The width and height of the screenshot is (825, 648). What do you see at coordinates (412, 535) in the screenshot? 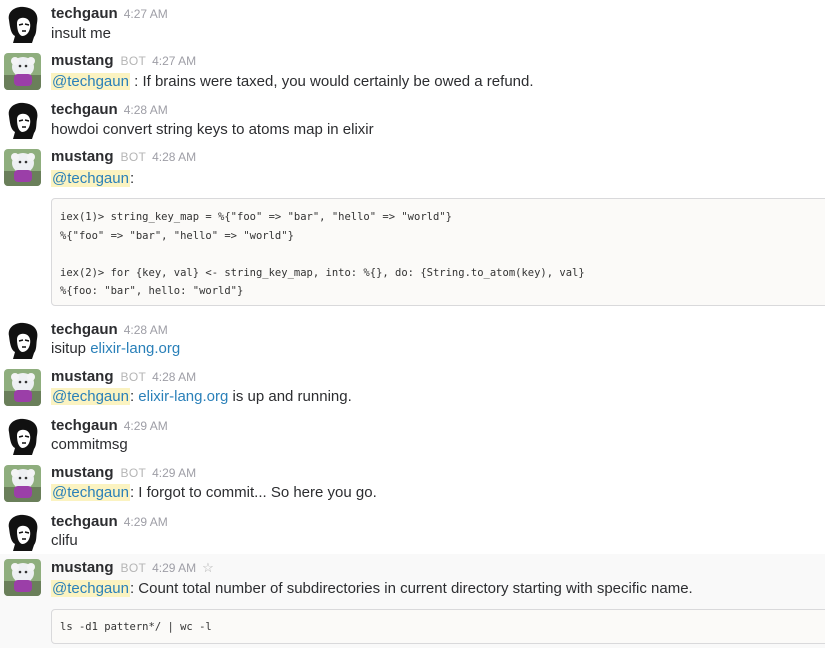
I see `message-item: techgaun 4:29 AM clifu` at bounding box center [412, 535].